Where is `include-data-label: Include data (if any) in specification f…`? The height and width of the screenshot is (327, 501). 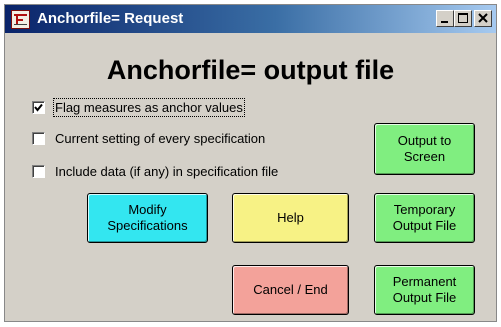
include-data-label: Include data (if any) in specification f… is located at coordinates (167, 171).